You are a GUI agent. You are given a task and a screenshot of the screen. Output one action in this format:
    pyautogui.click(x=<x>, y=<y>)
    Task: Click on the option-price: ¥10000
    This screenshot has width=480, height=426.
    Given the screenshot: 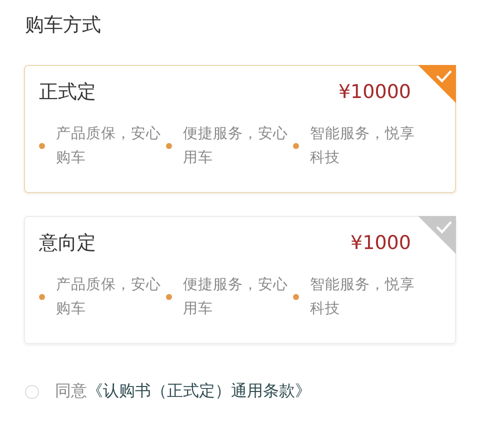 What is the action you would take?
    pyautogui.click(x=374, y=92)
    